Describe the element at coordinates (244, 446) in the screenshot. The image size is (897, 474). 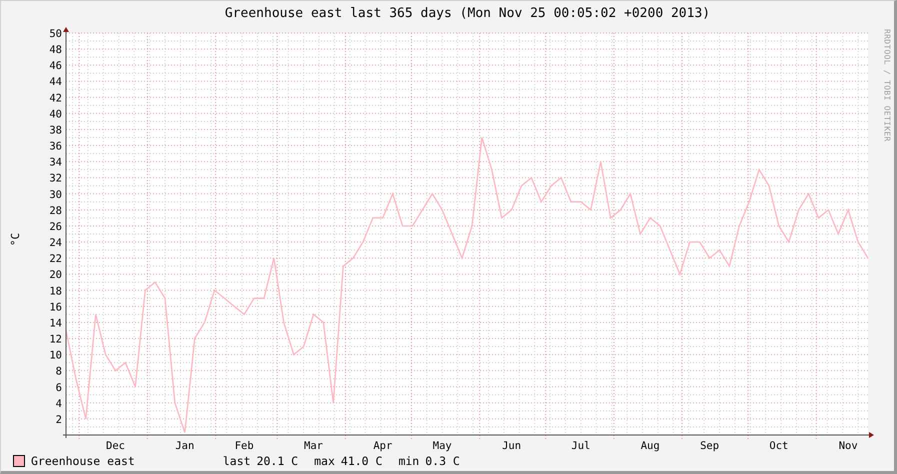
I see `x-tick-label: Feb` at that location.